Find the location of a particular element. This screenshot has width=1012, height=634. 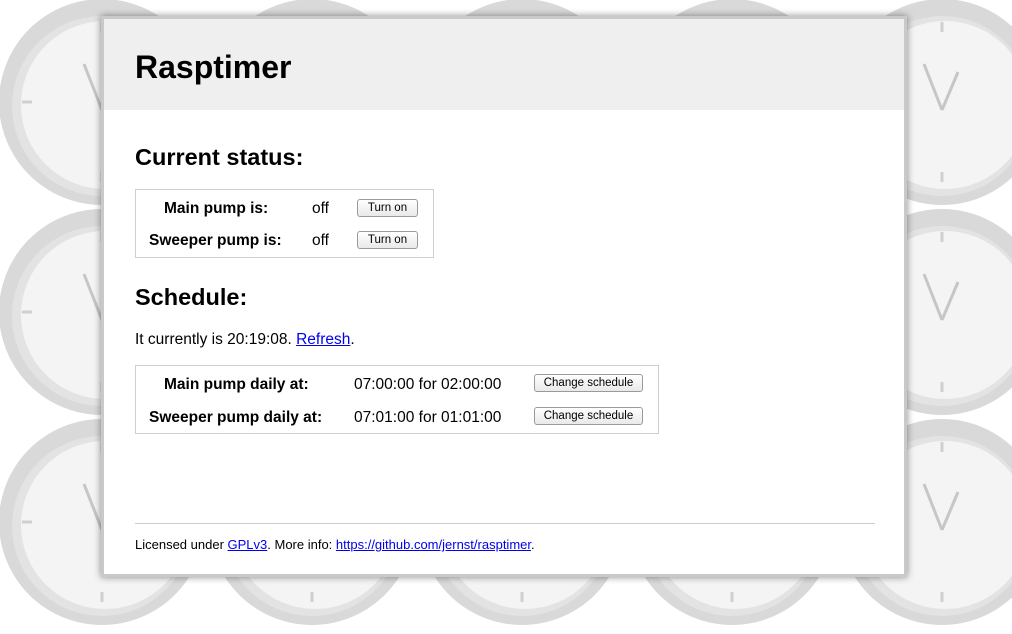

footer-suffix: . is located at coordinates (533, 544).